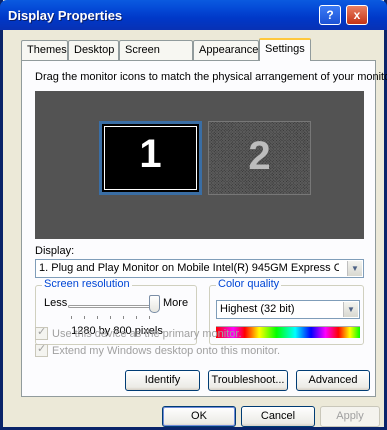 Image resolution: width=387 pixels, height=430 pixels. What do you see at coordinates (199, 416) in the screenshot?
I see `ok-button: OK` at bounding box center [199, 416].